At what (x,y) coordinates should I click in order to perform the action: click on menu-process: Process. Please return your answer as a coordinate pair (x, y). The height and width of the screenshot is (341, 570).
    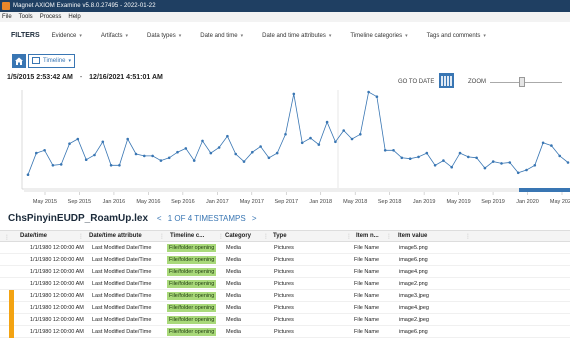
    Looking at the image, I should click on (51, 17).